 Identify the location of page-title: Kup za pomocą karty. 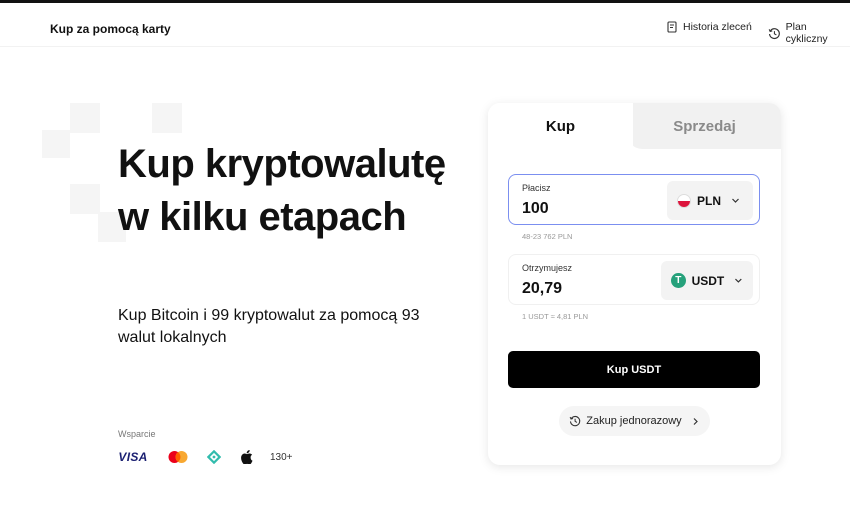
(110, 29).